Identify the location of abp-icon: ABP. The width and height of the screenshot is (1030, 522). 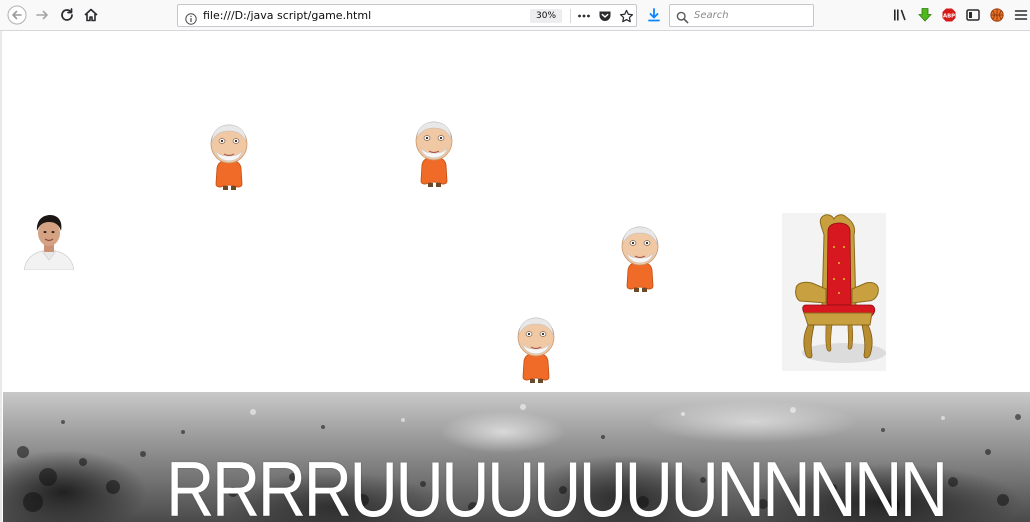
(949, 15).